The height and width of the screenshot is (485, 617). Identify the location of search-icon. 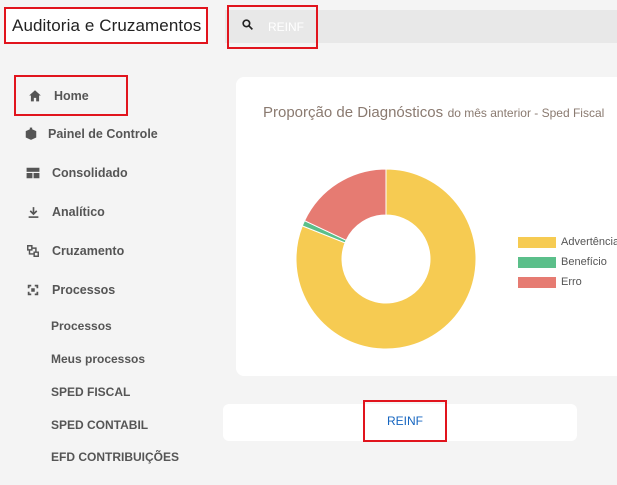
(247, 27).